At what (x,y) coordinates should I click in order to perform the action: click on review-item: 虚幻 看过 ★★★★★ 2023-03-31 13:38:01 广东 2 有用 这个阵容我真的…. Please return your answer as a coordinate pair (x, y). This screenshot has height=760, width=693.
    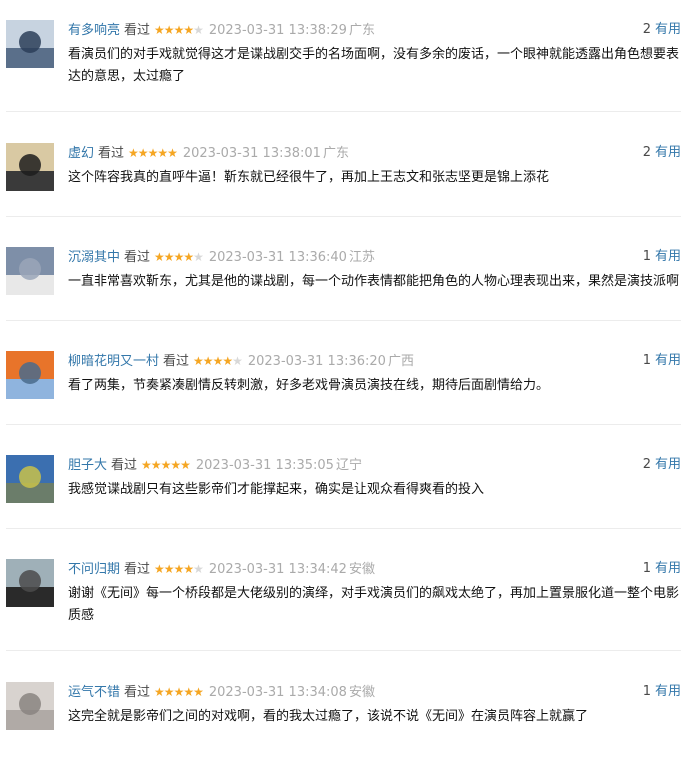
    Looking at the image, I should click on (343, 186).